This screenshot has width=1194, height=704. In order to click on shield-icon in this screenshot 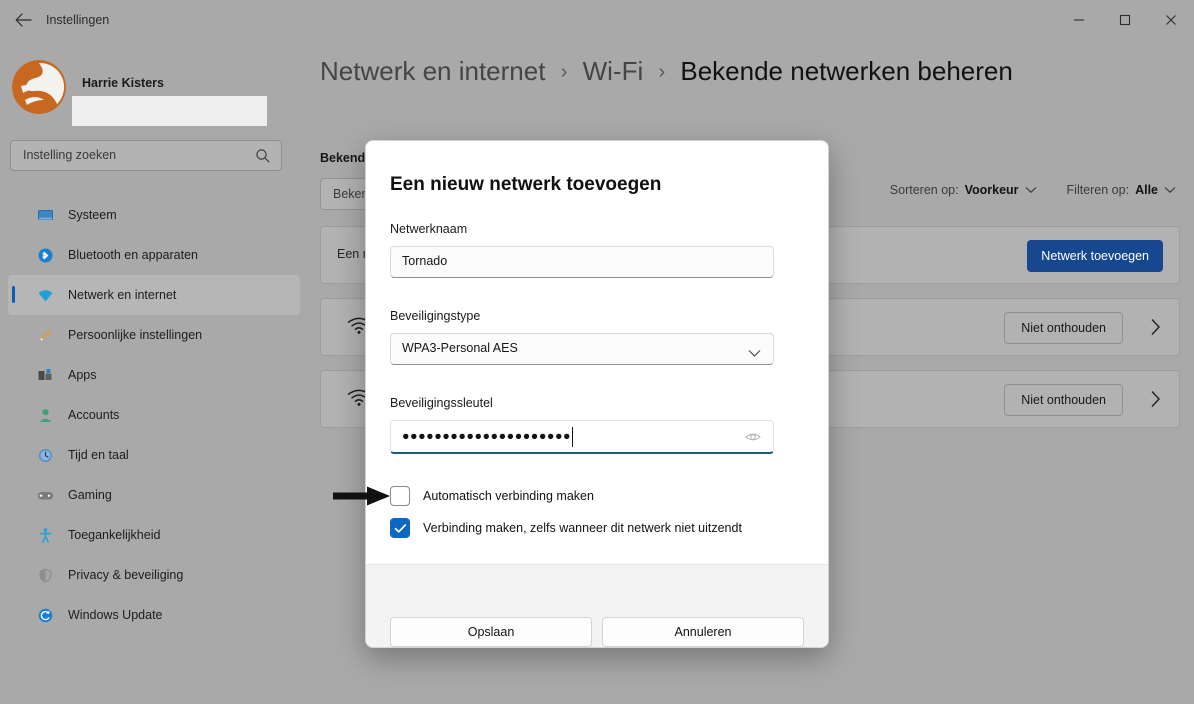, I will do `click(45, 575)`.